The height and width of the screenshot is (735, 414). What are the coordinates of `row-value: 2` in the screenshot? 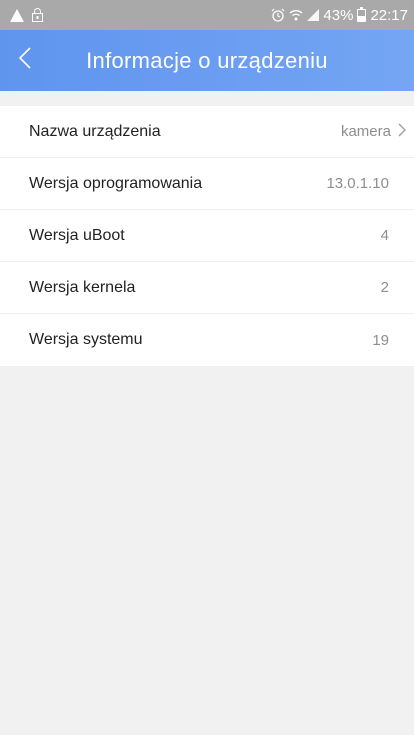 It's located at (384, 287).